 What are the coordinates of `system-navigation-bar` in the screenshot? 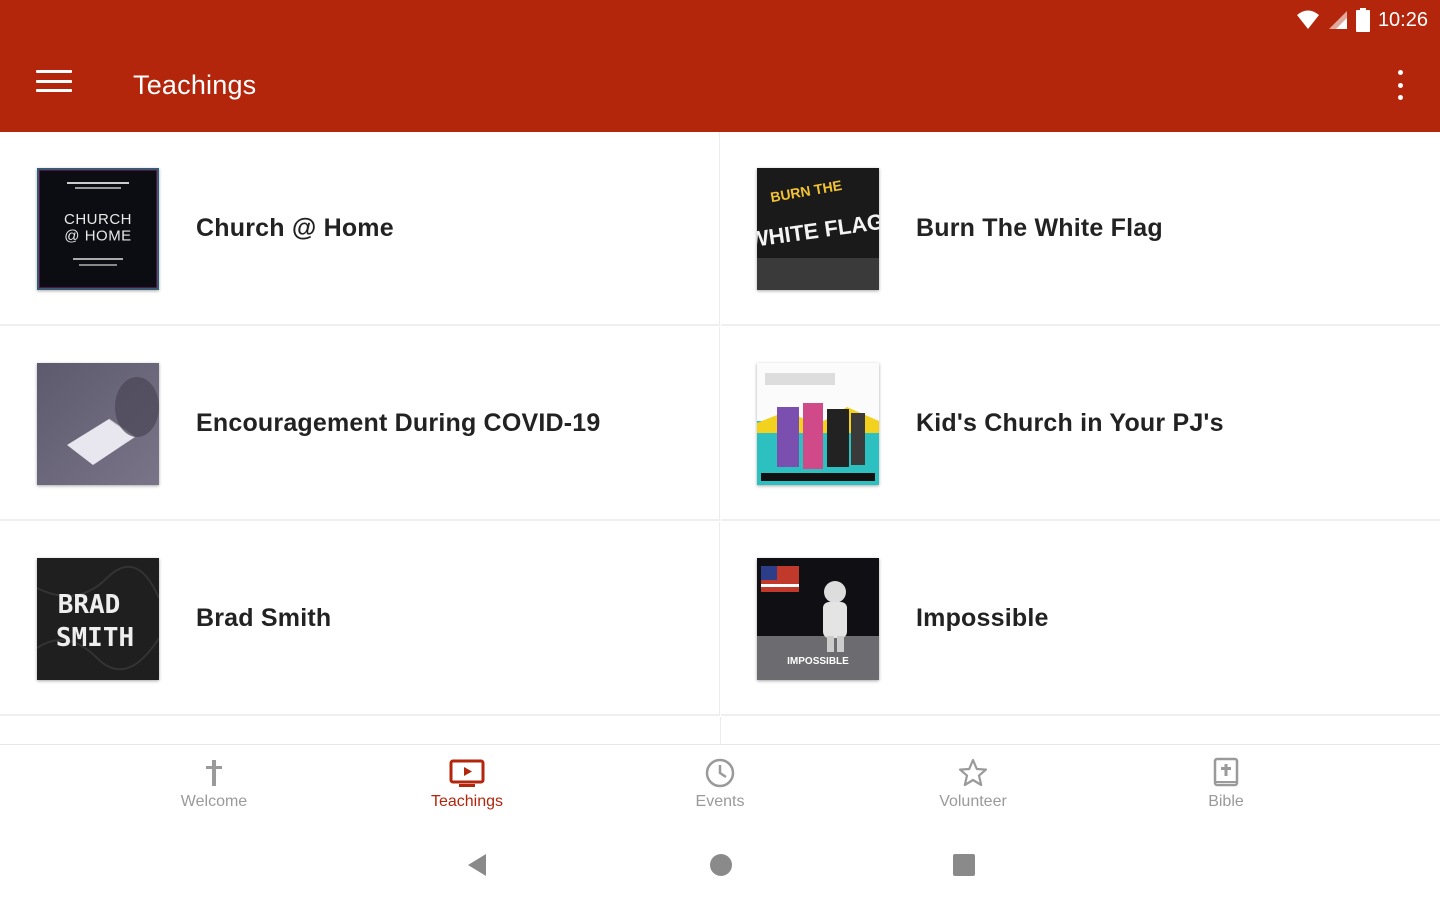 It's located at (720, 866).